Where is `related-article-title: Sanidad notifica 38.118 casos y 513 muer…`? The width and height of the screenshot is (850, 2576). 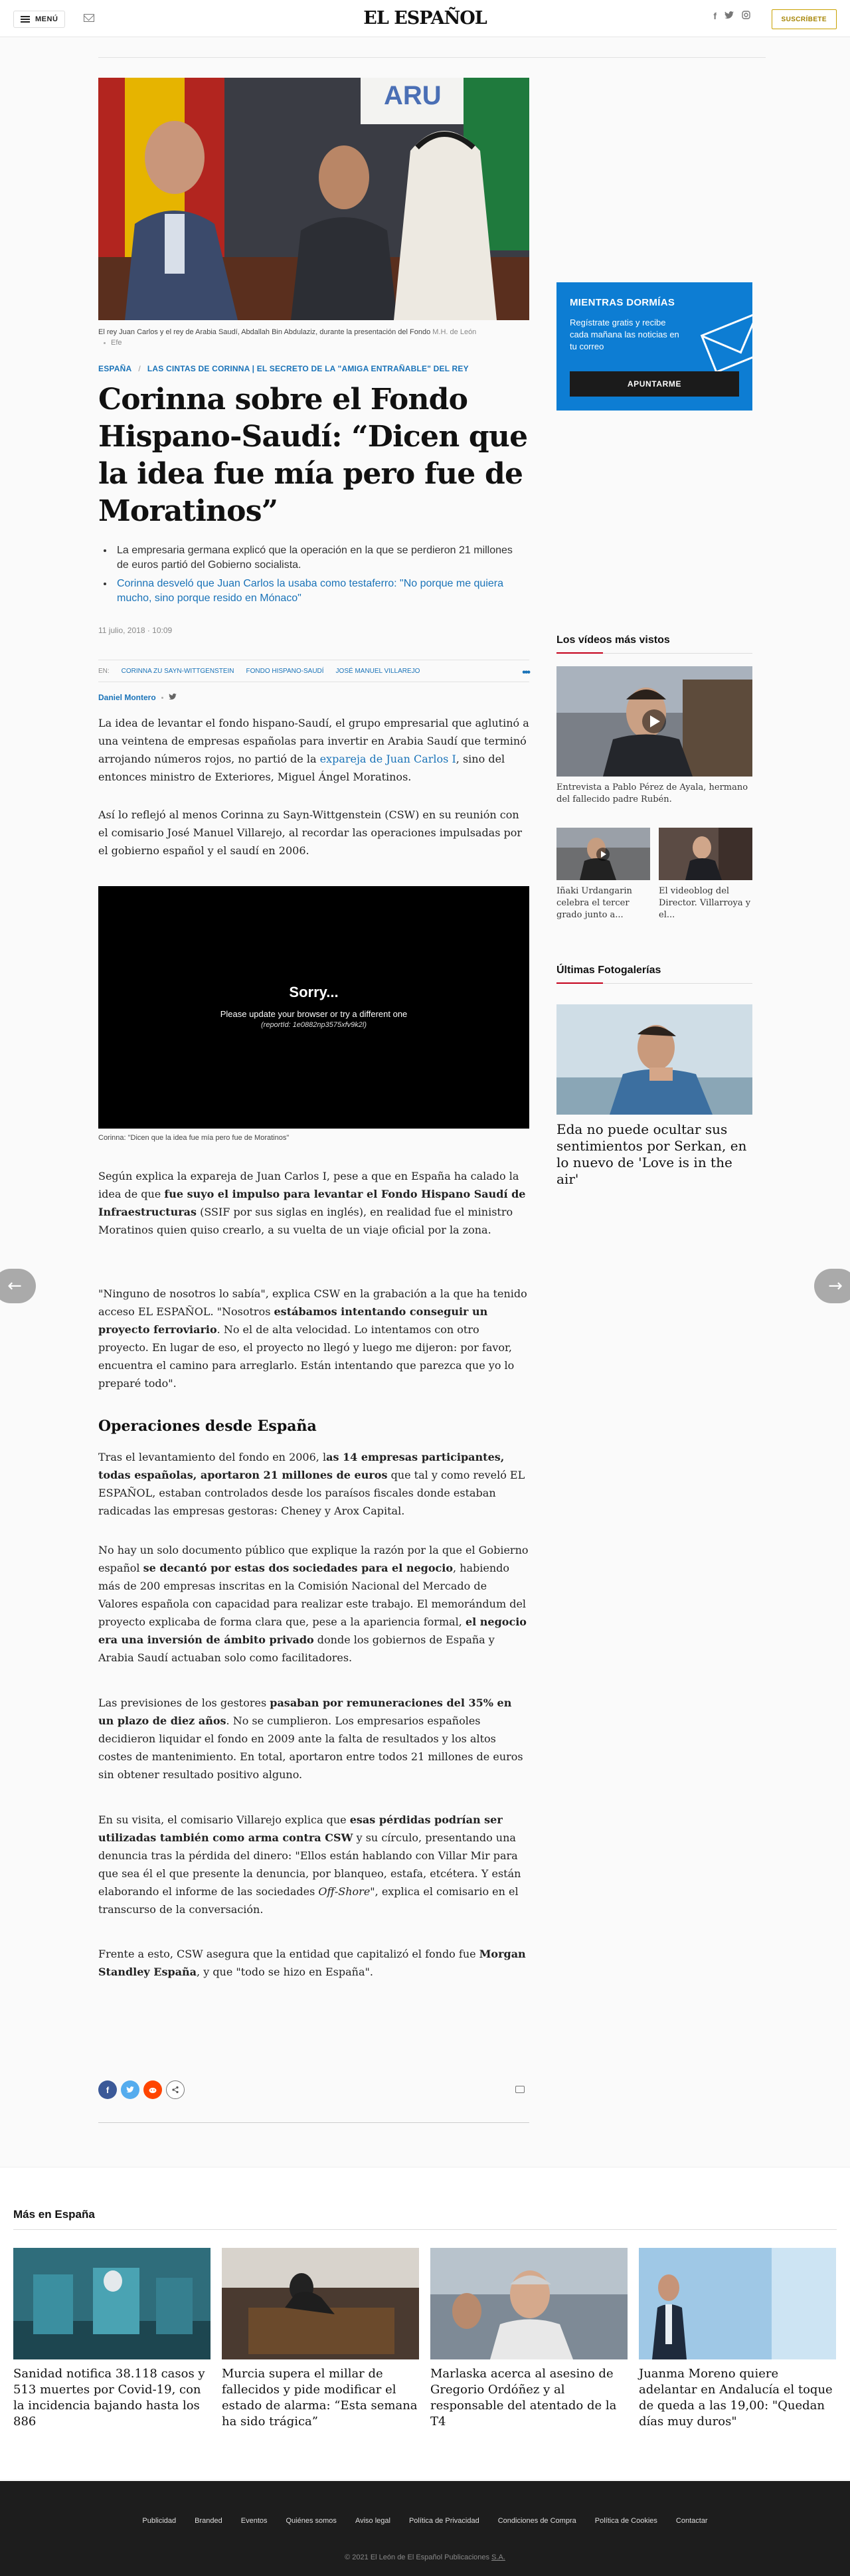 related-article-title: Sanidad notifica 38.118 casos y 513 muer… is located at coordinates (112, 2398).